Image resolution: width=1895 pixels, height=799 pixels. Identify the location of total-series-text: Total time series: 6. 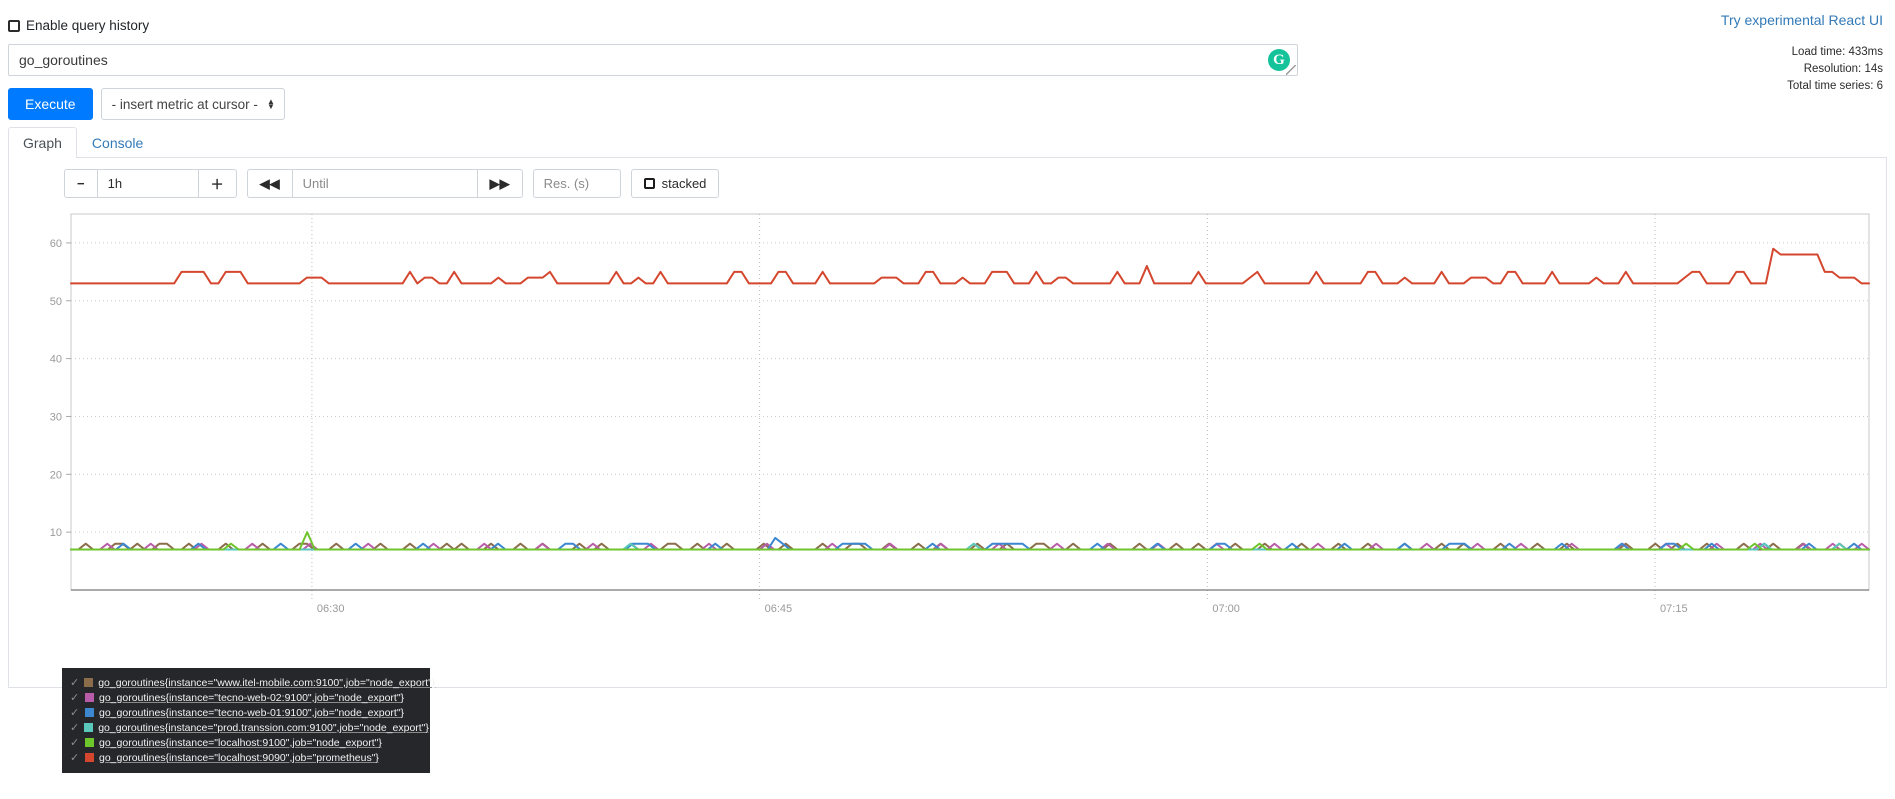
(1835, 86).